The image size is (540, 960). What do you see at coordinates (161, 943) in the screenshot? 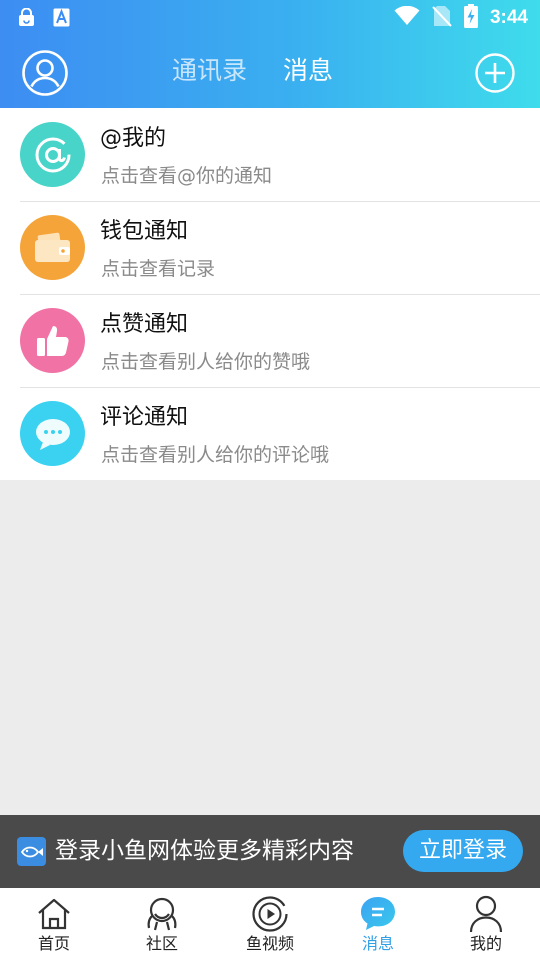
I see `tab-label: 社区` at bounding box center [161, 943].